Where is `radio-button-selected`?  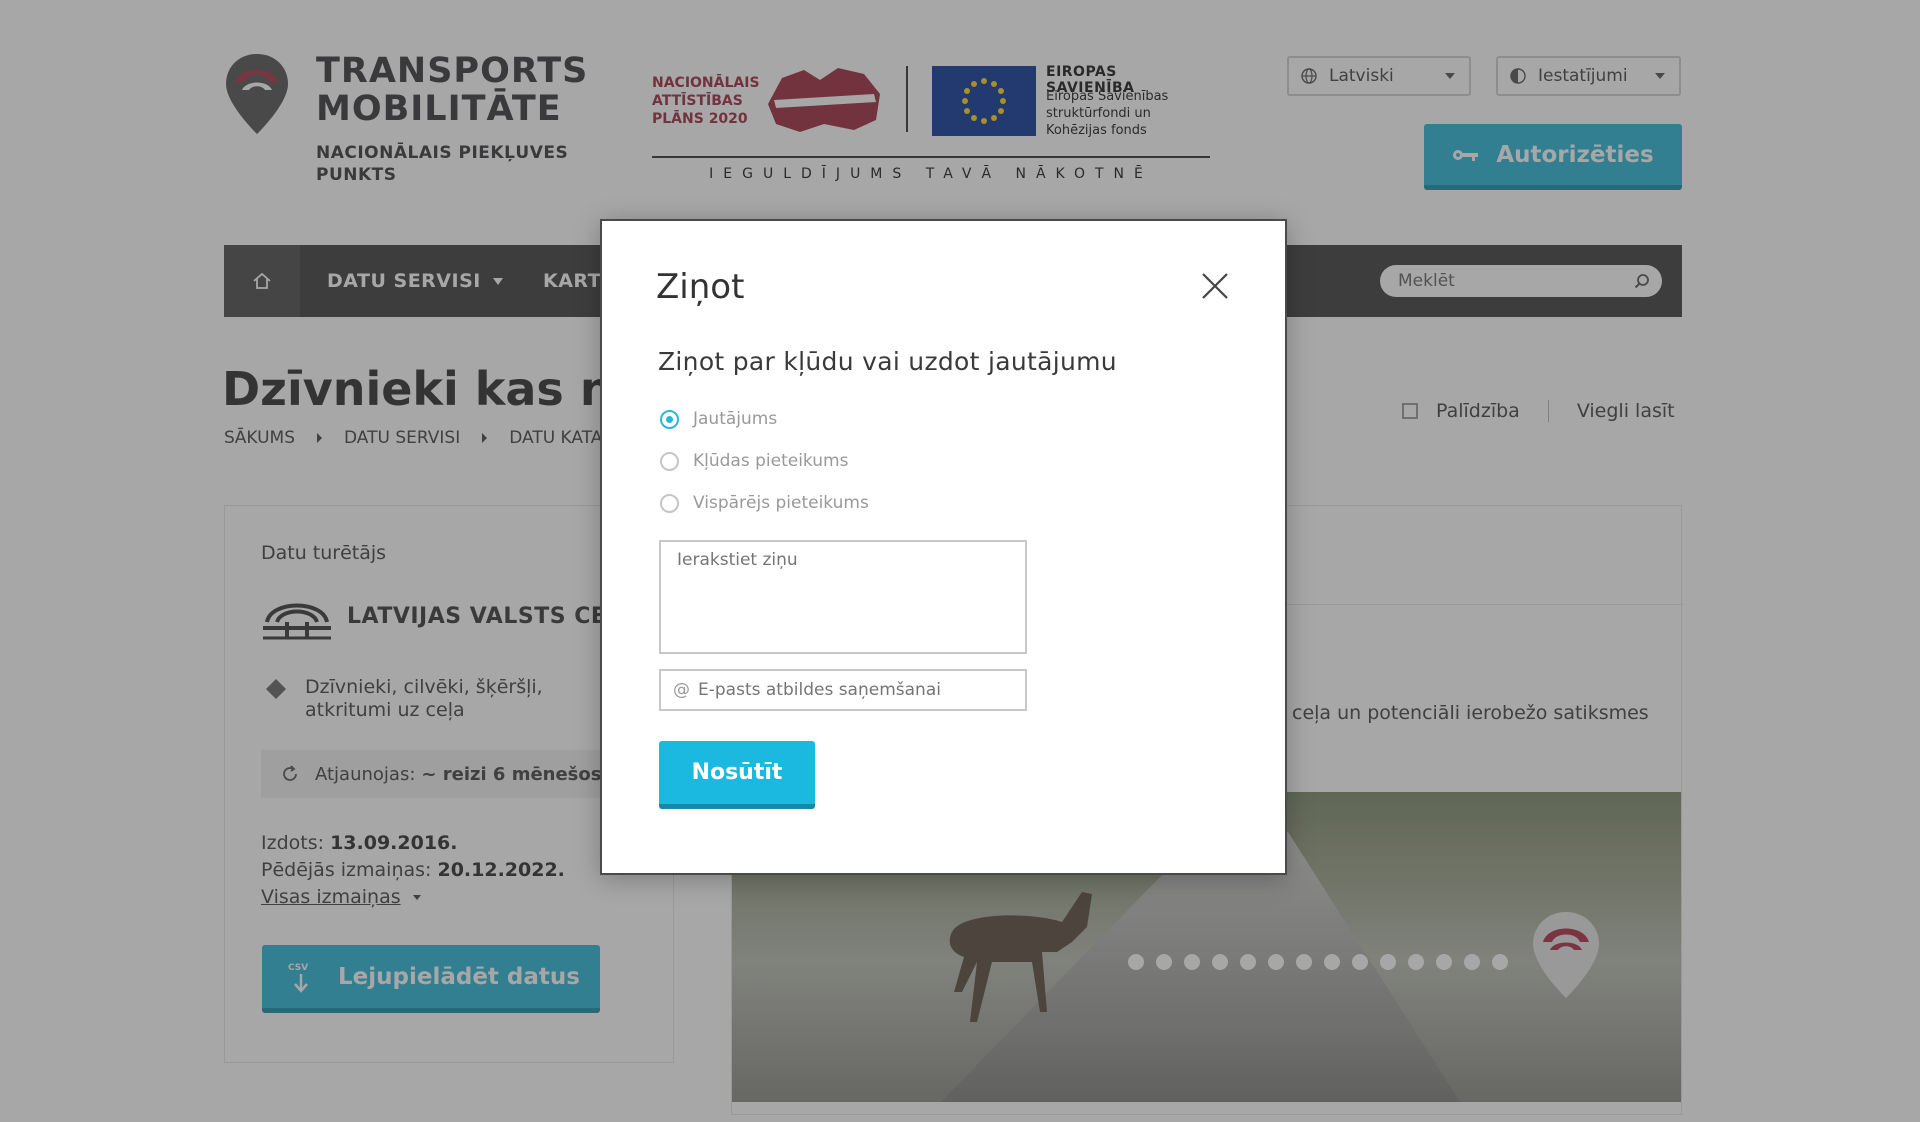 radio-button-selected is located at coordinates (669, 419).